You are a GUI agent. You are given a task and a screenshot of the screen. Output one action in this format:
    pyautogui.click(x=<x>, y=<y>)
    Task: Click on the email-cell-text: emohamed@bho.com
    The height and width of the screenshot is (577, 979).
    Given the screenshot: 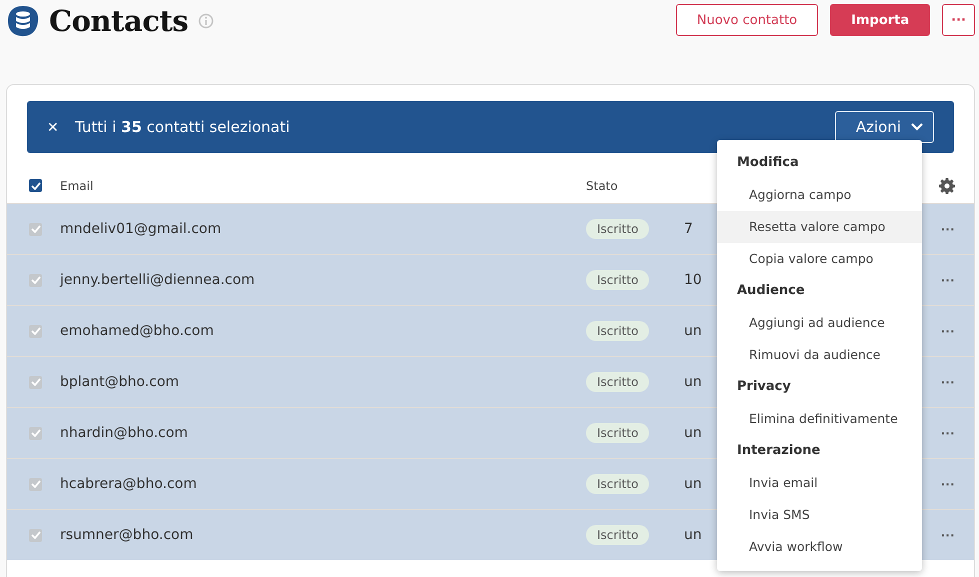 What is the action you would take?
    pyautogui.click(x=137, y=331)
    